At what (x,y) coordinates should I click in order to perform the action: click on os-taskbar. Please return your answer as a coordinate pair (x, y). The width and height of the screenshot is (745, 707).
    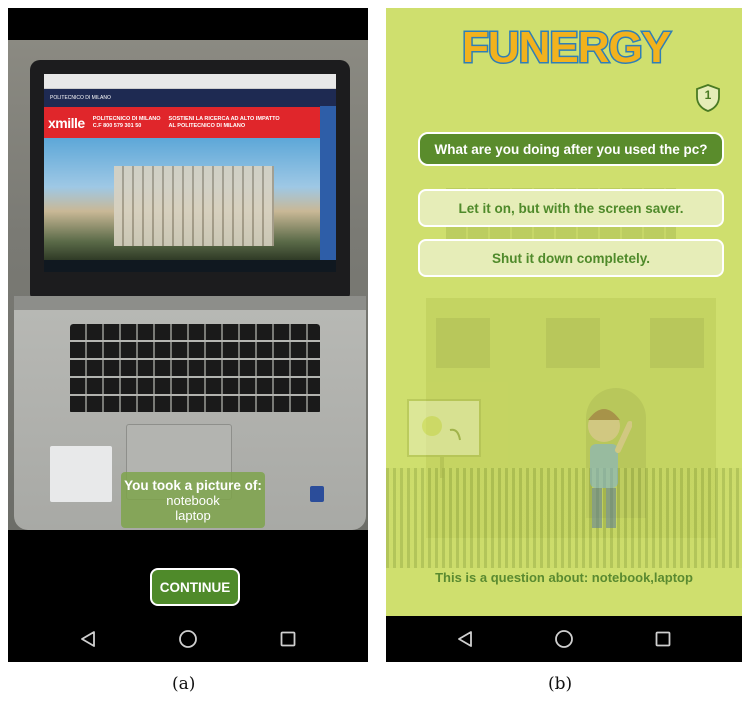
    Looking at the image, I should click on (190, 266).